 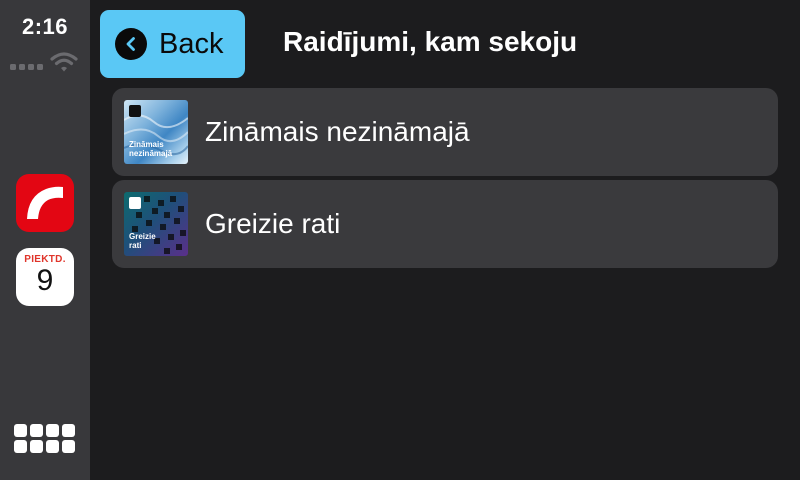 What do you see at coordinates (156, 224) in the screenshot?
I see `podcast-artwork: Greizie rati` at bounding box center [156, 224].